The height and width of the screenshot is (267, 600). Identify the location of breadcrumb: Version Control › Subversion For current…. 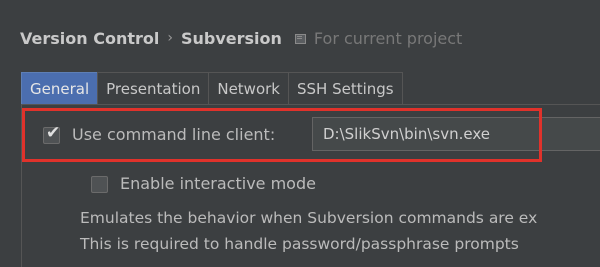
(241, 38).